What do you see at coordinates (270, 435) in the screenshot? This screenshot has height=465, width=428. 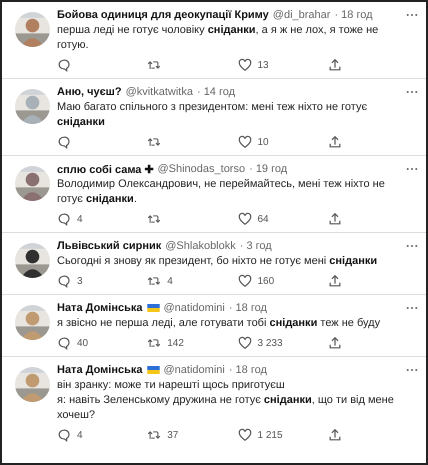 I see `like-count: 1 215` at bounding box center [270, 435].